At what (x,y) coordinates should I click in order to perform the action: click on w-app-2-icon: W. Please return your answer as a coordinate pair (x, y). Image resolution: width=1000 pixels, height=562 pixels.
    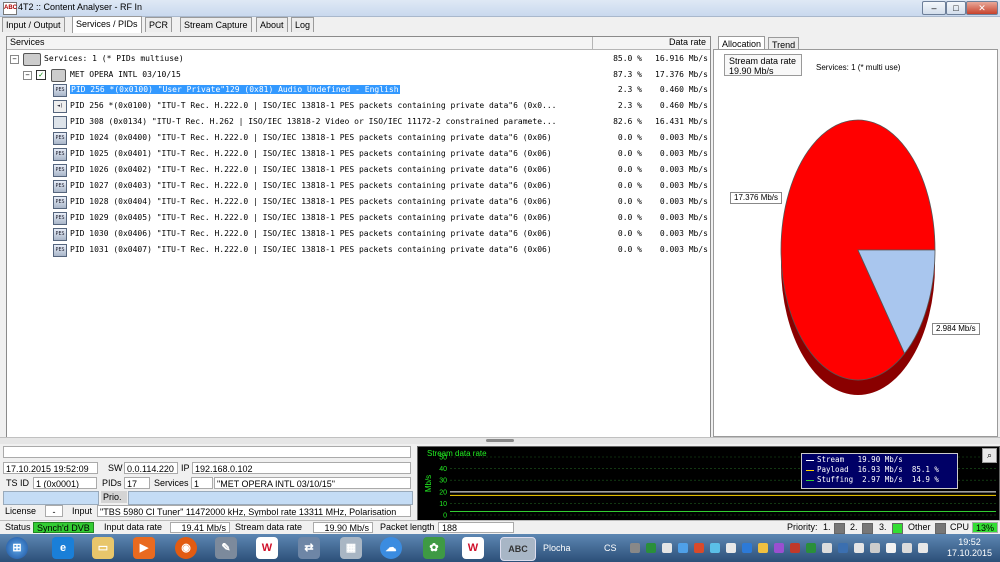
    Looking at the image, I should click on (473, 548).